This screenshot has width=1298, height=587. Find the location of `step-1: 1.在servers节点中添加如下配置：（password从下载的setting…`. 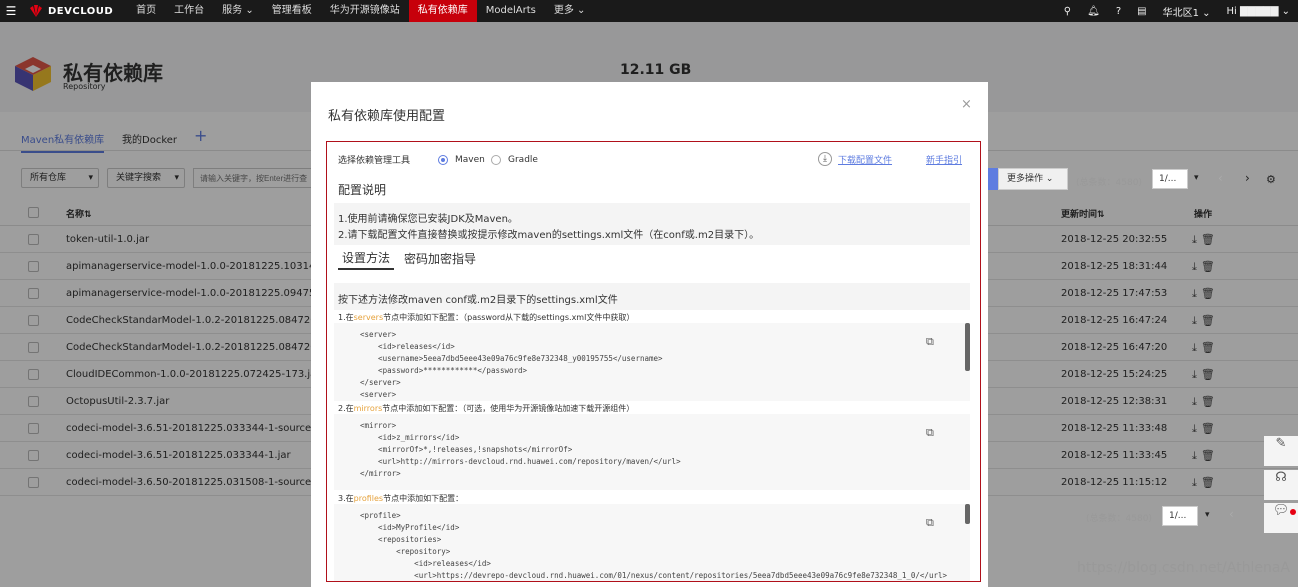

step-1: 1.在servers节点中添加如下配置：（password从下载的setting… is located at coordinates (486, 317).